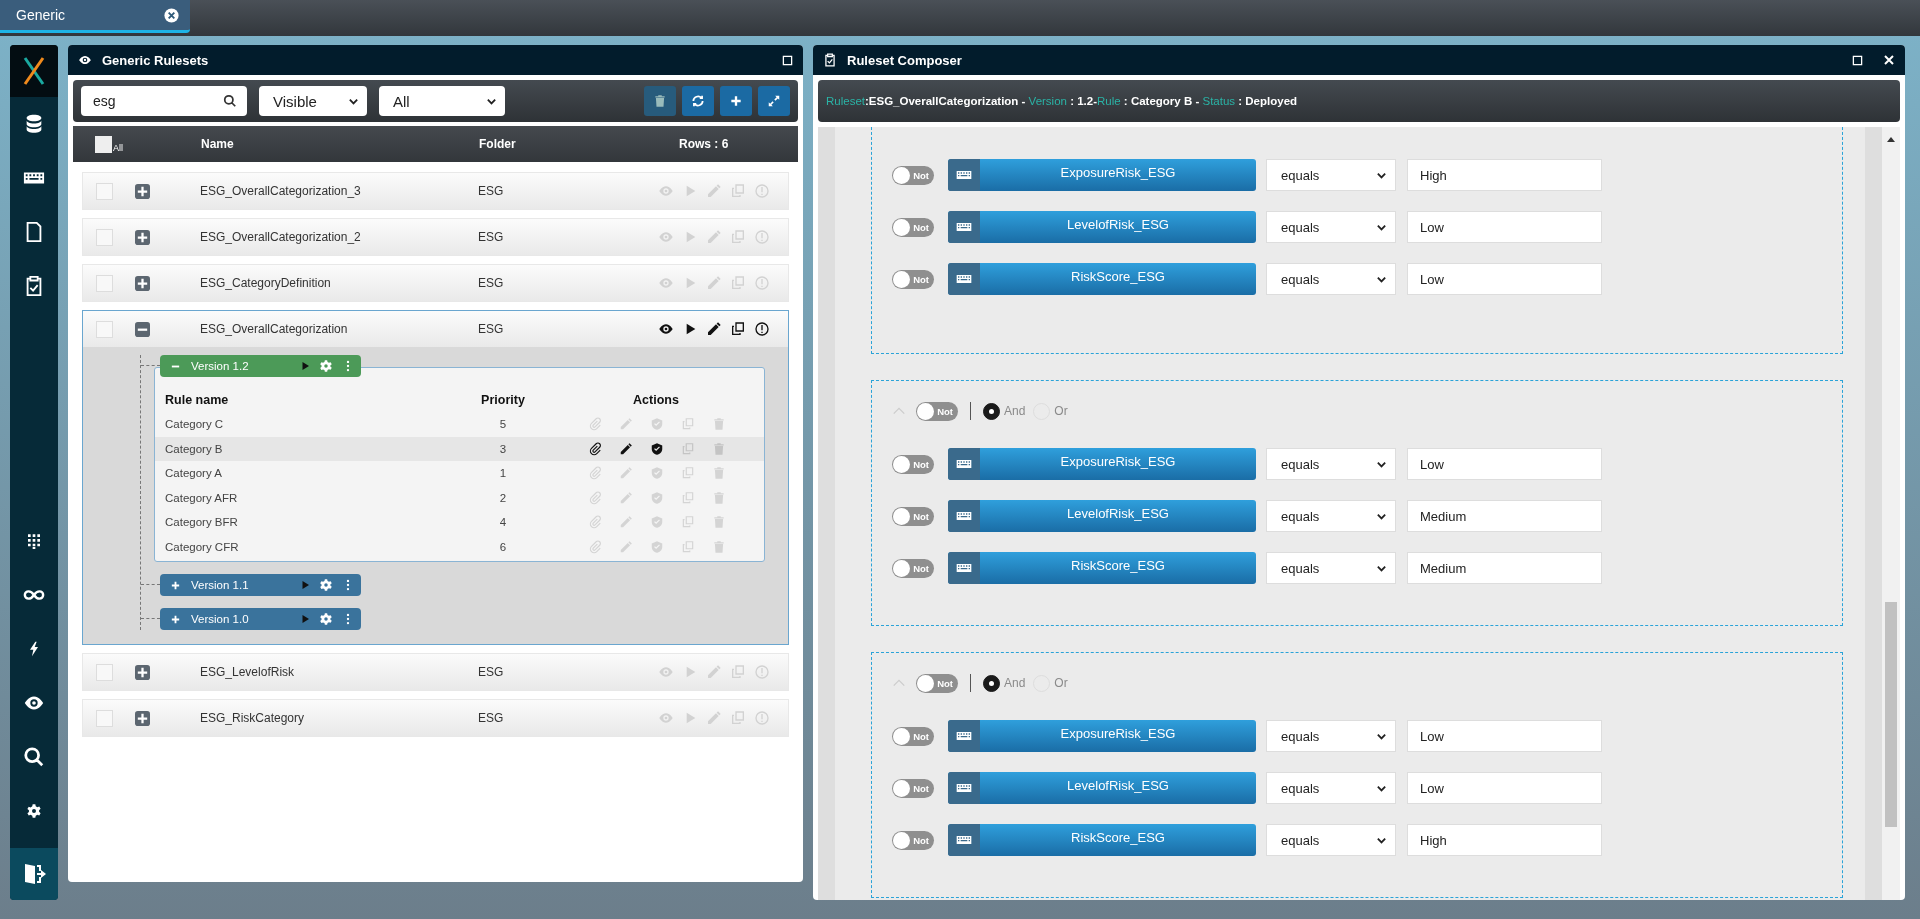  I want to click on ruleset-row: ESG_OverallCategorization_2 ESG, so click(435, 237).